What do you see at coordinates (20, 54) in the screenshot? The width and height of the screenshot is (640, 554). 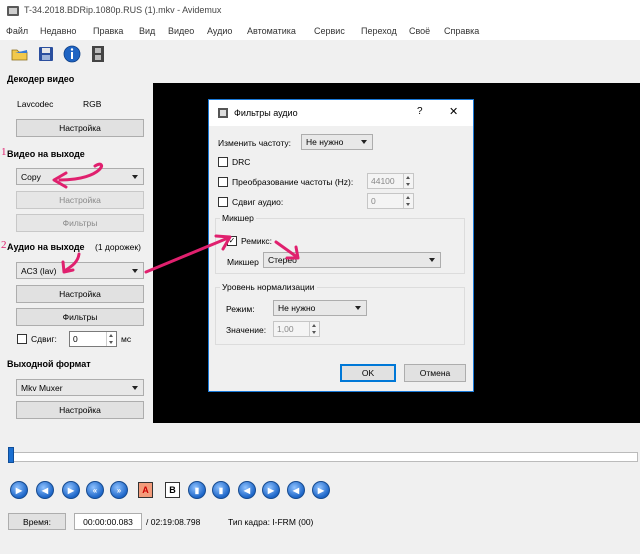 I see `open-folder-icon` at bounding box center [20, 54].